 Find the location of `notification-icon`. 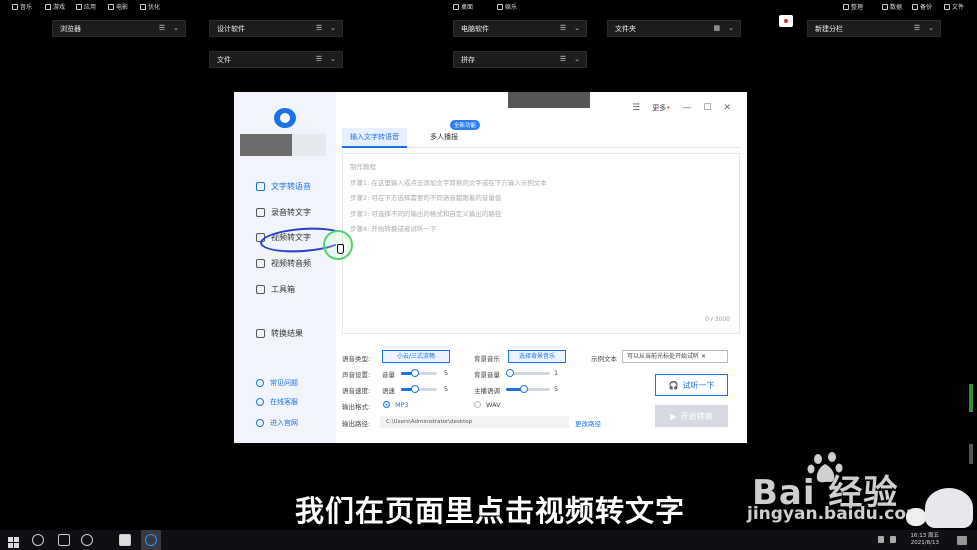

notification-icon is located at coordinates (962, 540).